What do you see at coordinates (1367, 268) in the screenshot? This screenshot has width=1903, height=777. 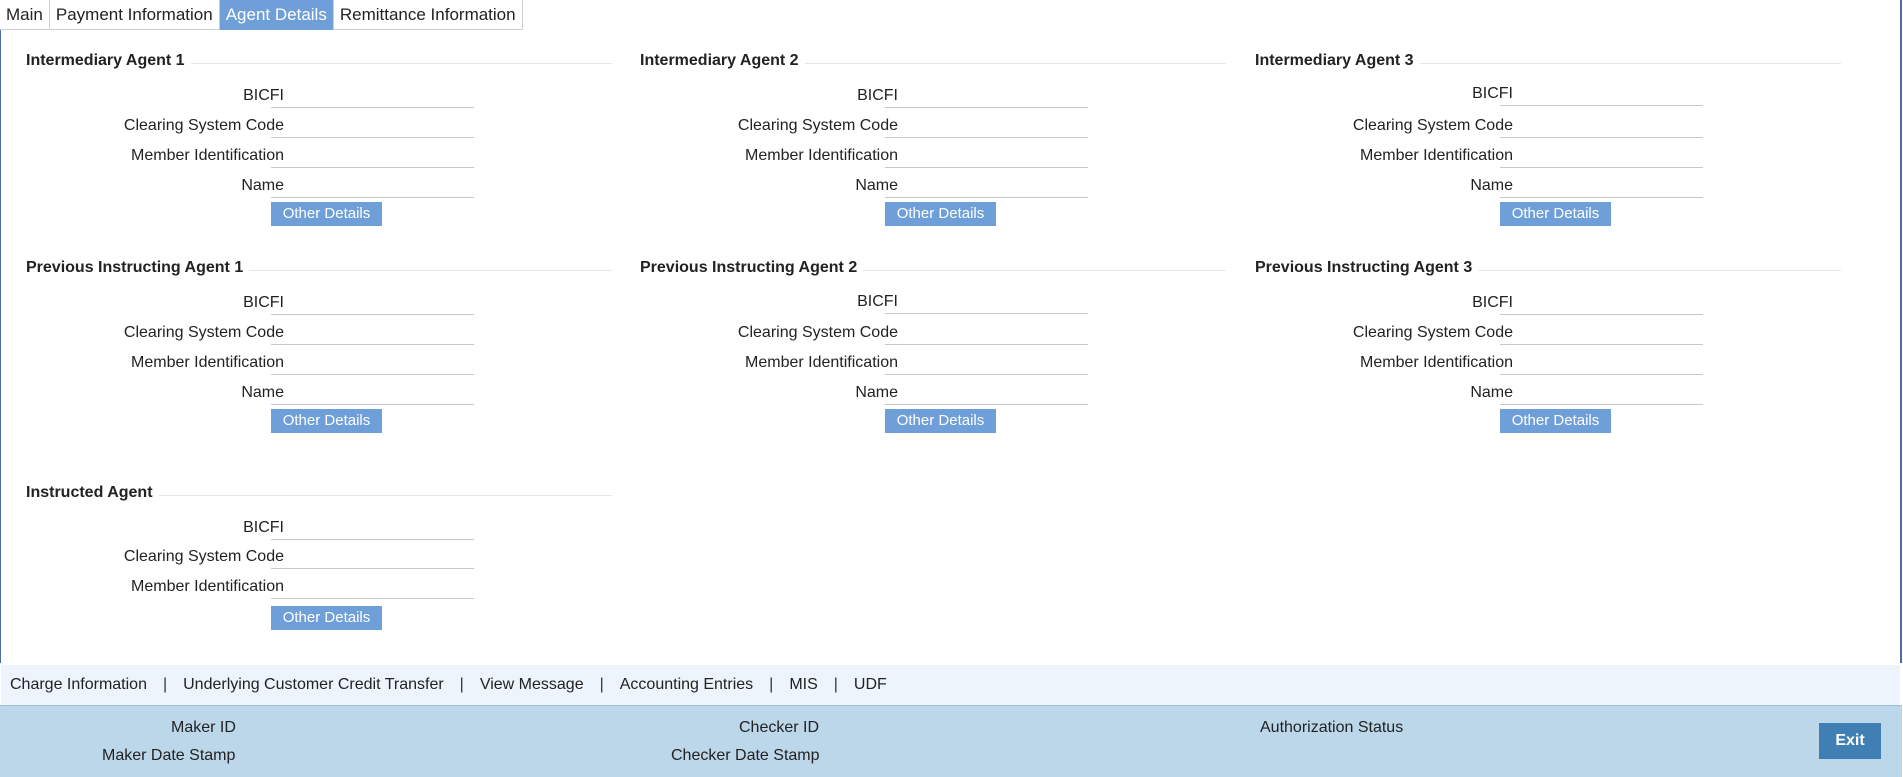 I see `section-title: Previous Instructing Agent 3` at bounding box center [1367, 268].